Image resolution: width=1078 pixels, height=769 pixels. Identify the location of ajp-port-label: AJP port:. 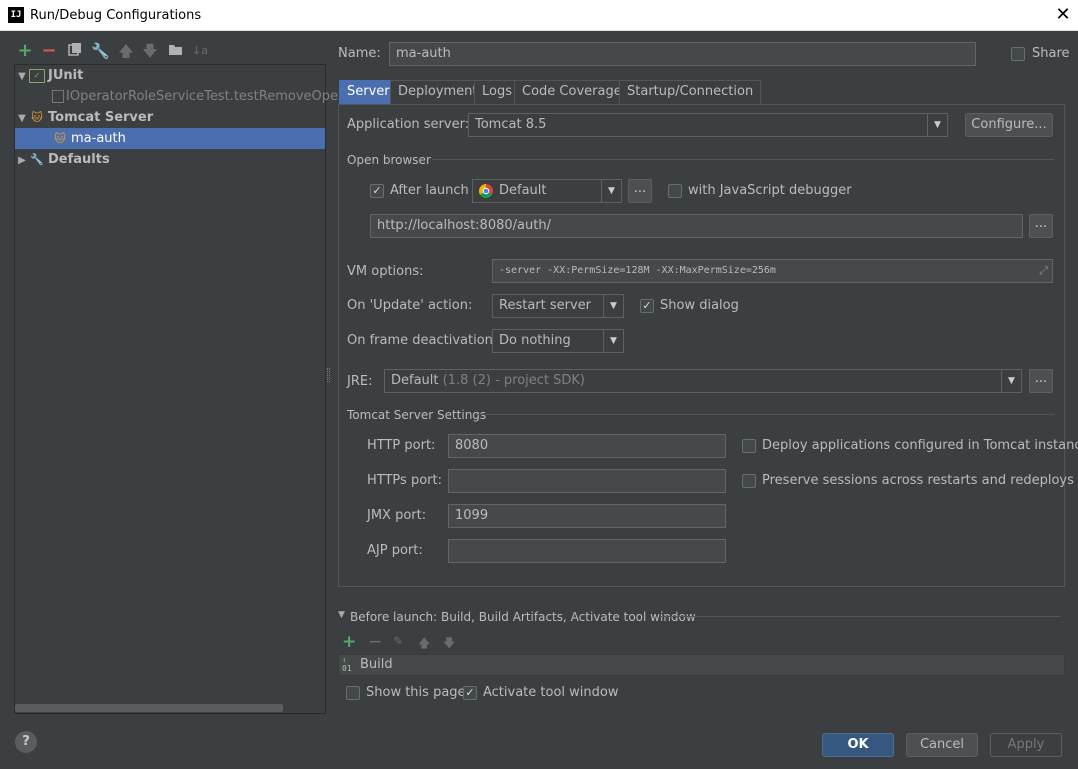
(395, 550).